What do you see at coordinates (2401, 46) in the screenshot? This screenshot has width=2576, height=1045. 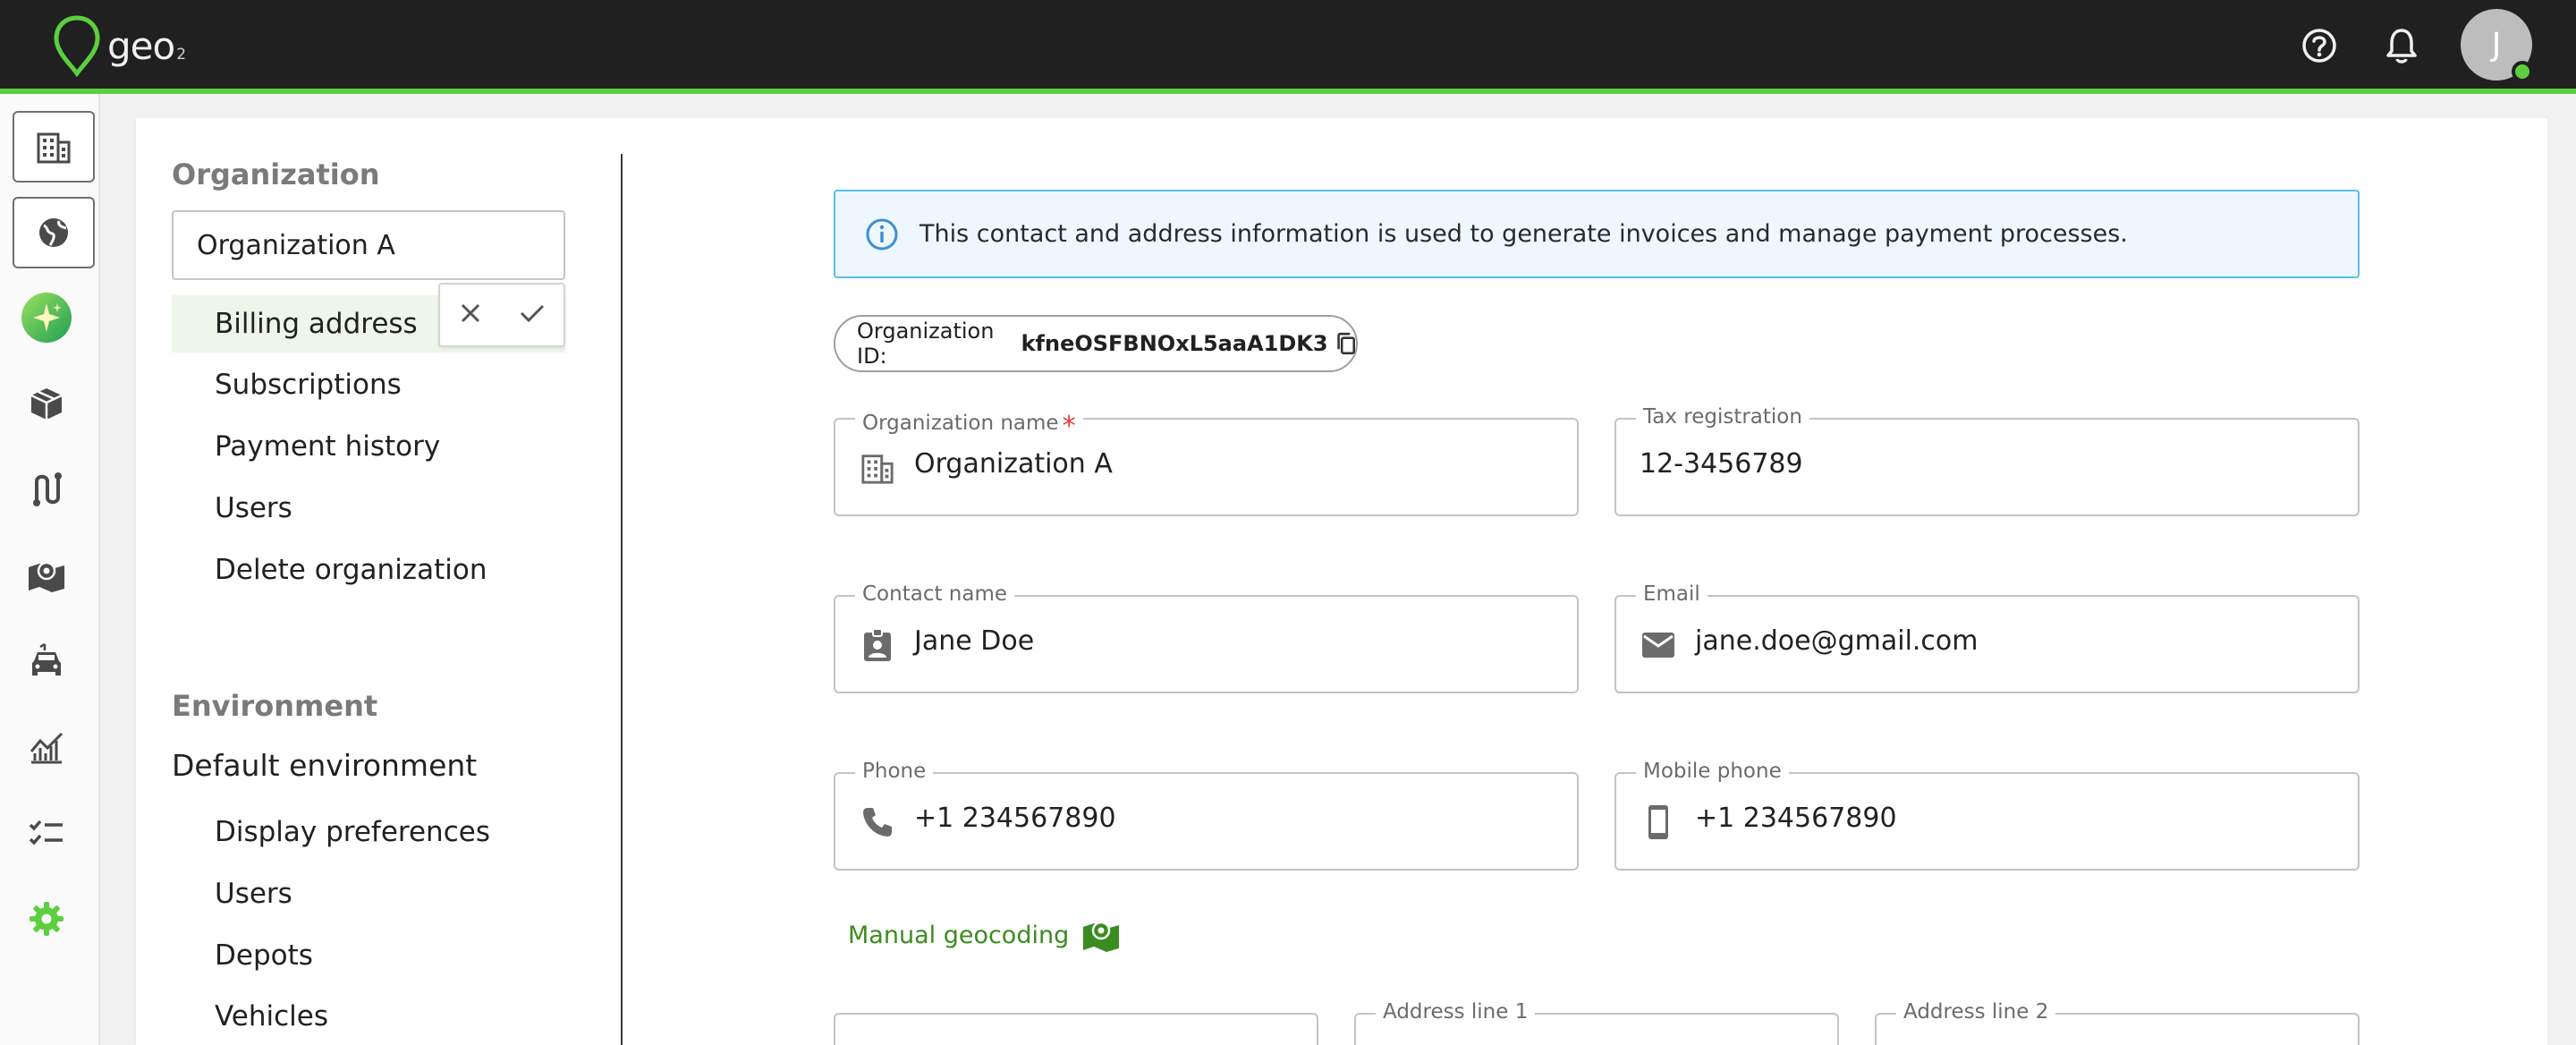 I see `bell-icon` at bounding box center [2401, 46].